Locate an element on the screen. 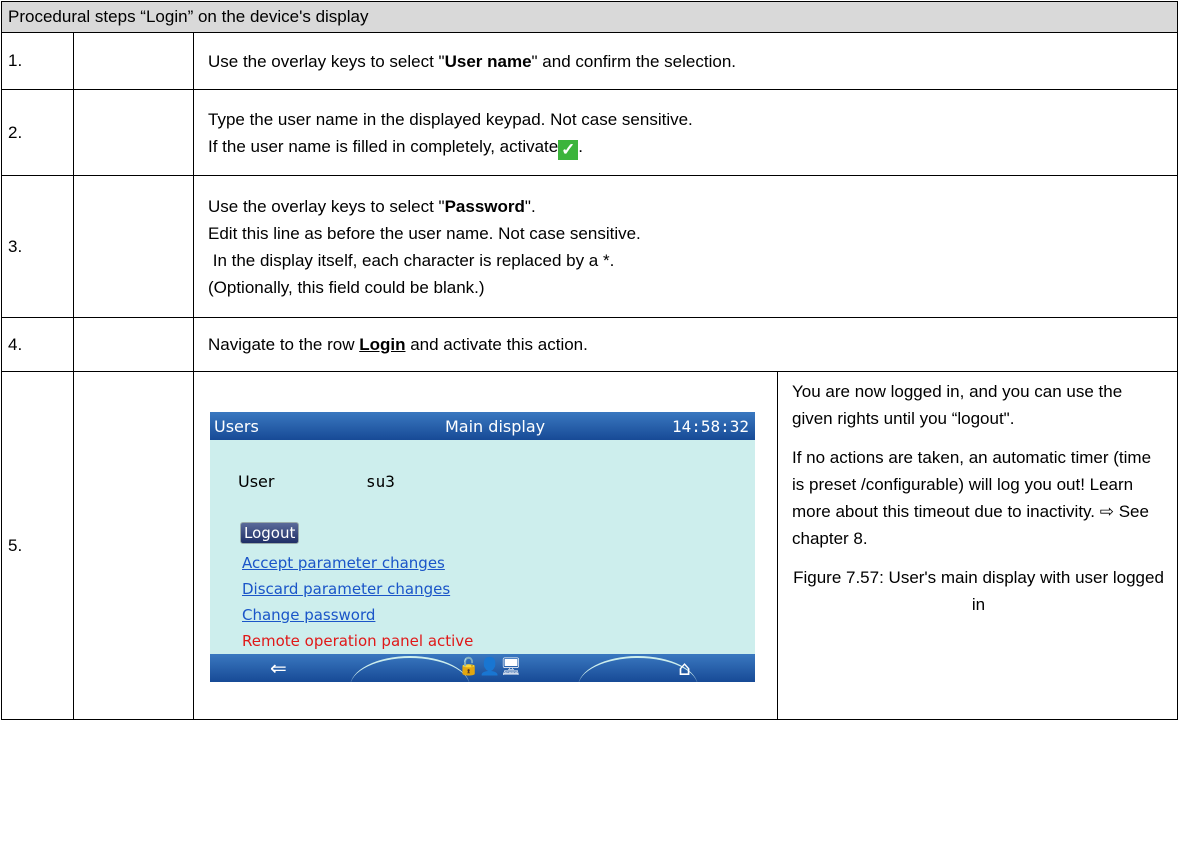  user-row: User su3 is located at coordinates (316, 481).